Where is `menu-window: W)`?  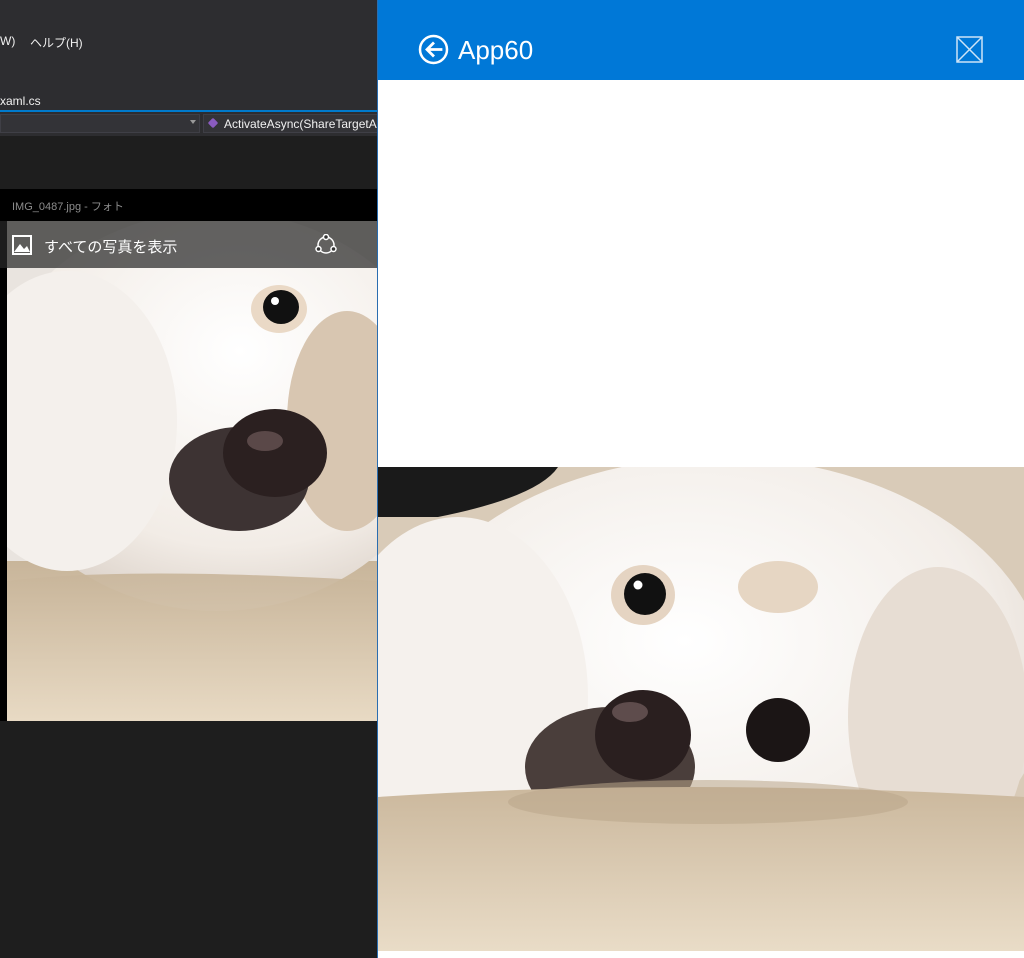 menu-window: W) is located at coordinates (7, 41).